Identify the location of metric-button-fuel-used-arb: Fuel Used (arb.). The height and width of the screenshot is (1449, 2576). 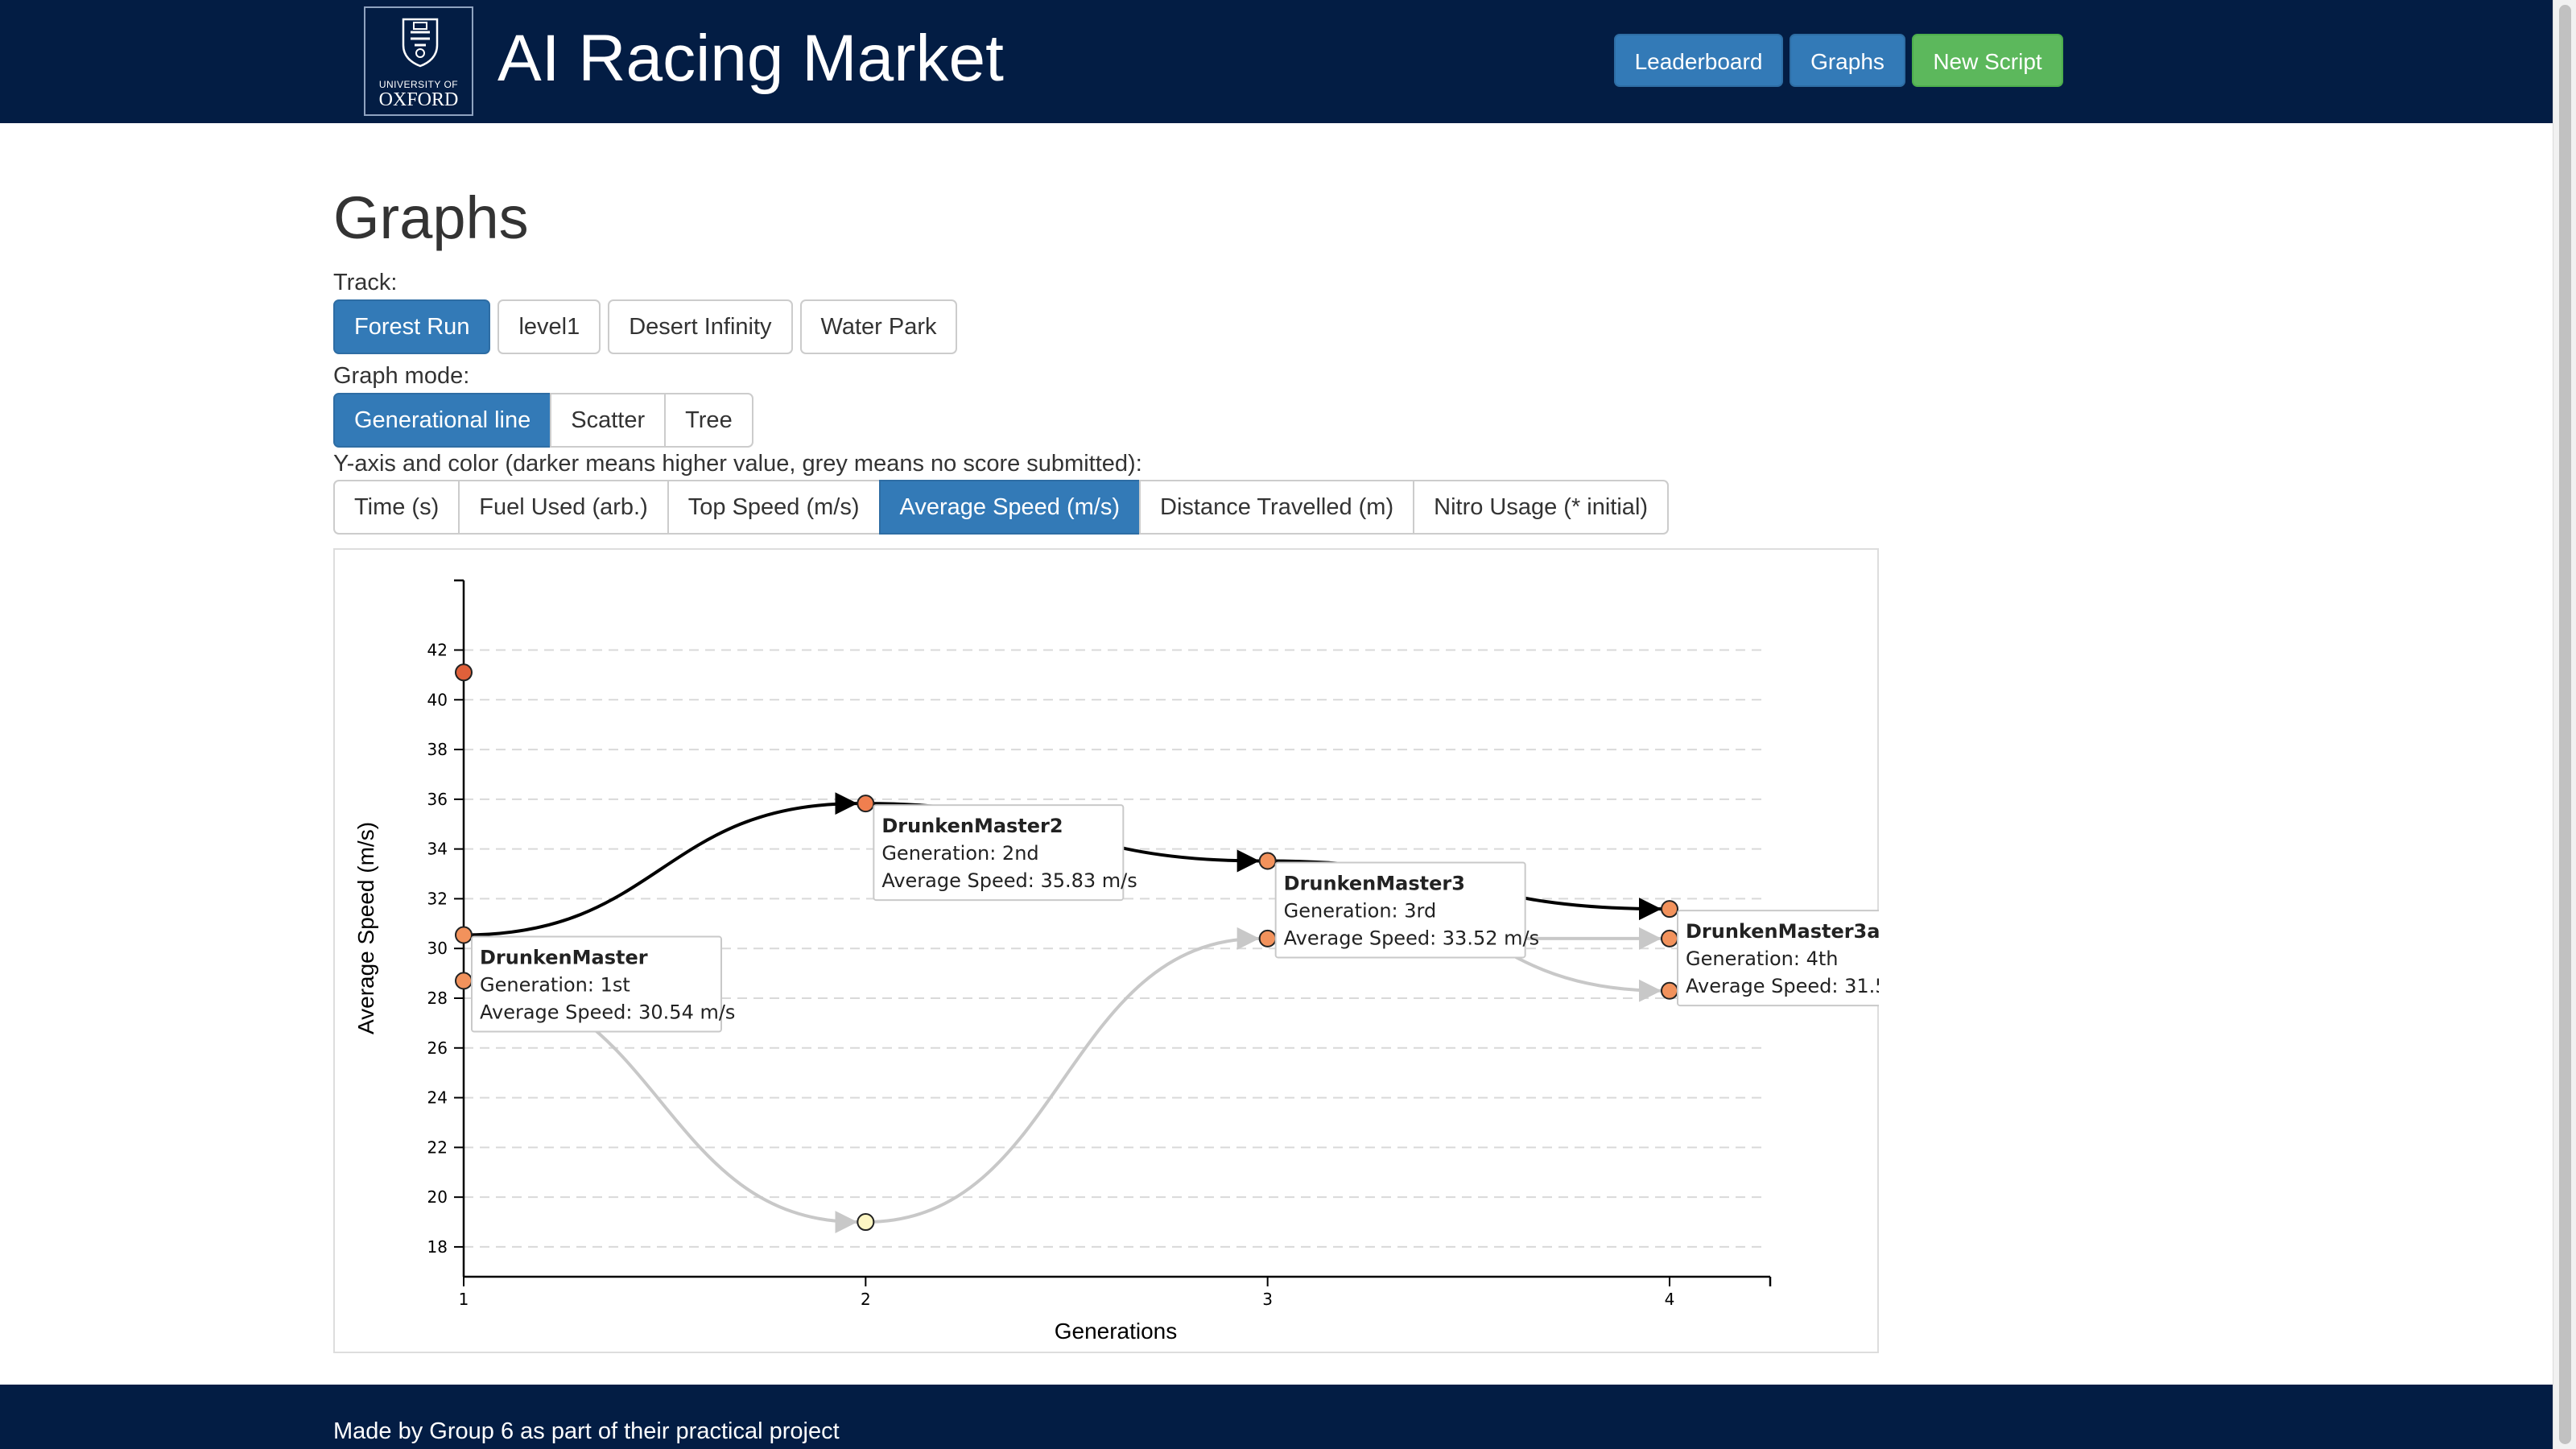
(563, 507).